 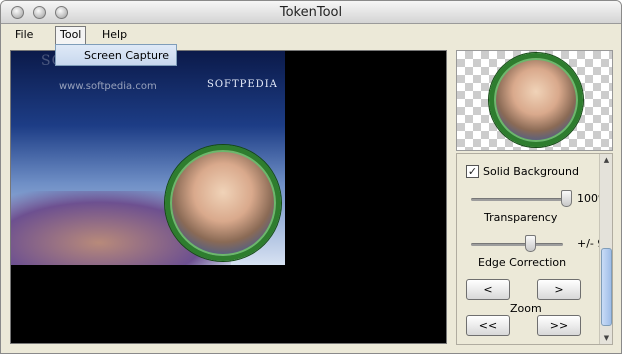 I want to click on watermark-brand: SOFTPEDIA, so click(x=242, y=84).